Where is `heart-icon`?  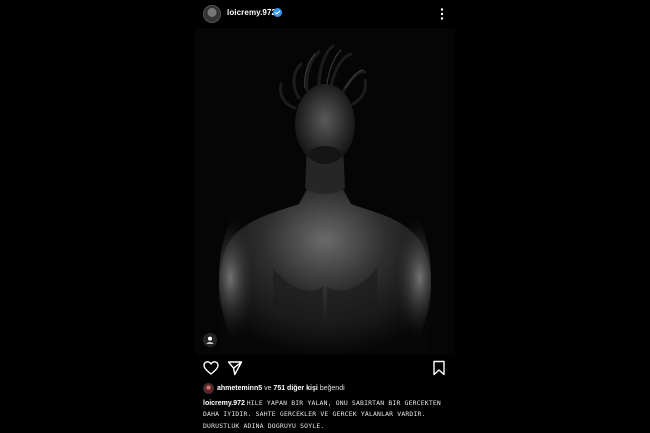
heart-icon is located at coordinates (211, 368).